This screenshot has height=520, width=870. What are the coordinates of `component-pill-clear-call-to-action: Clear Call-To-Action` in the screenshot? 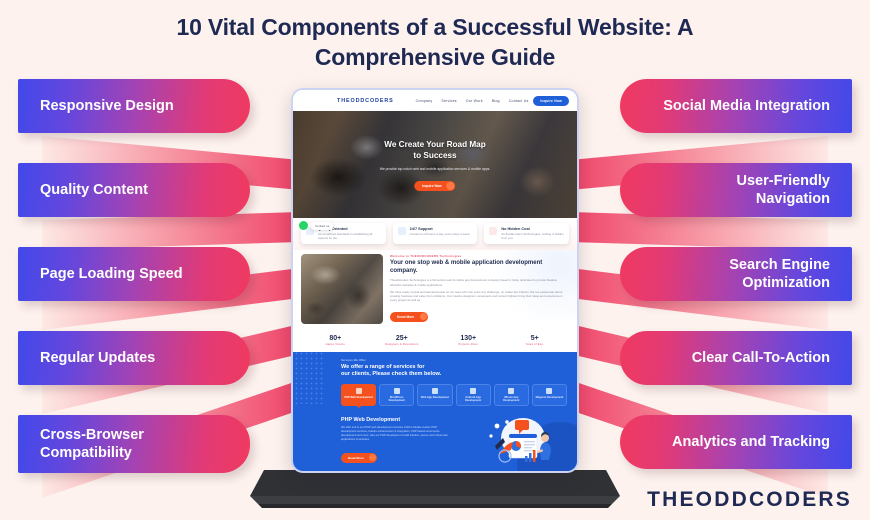 It's located at (736, 358).